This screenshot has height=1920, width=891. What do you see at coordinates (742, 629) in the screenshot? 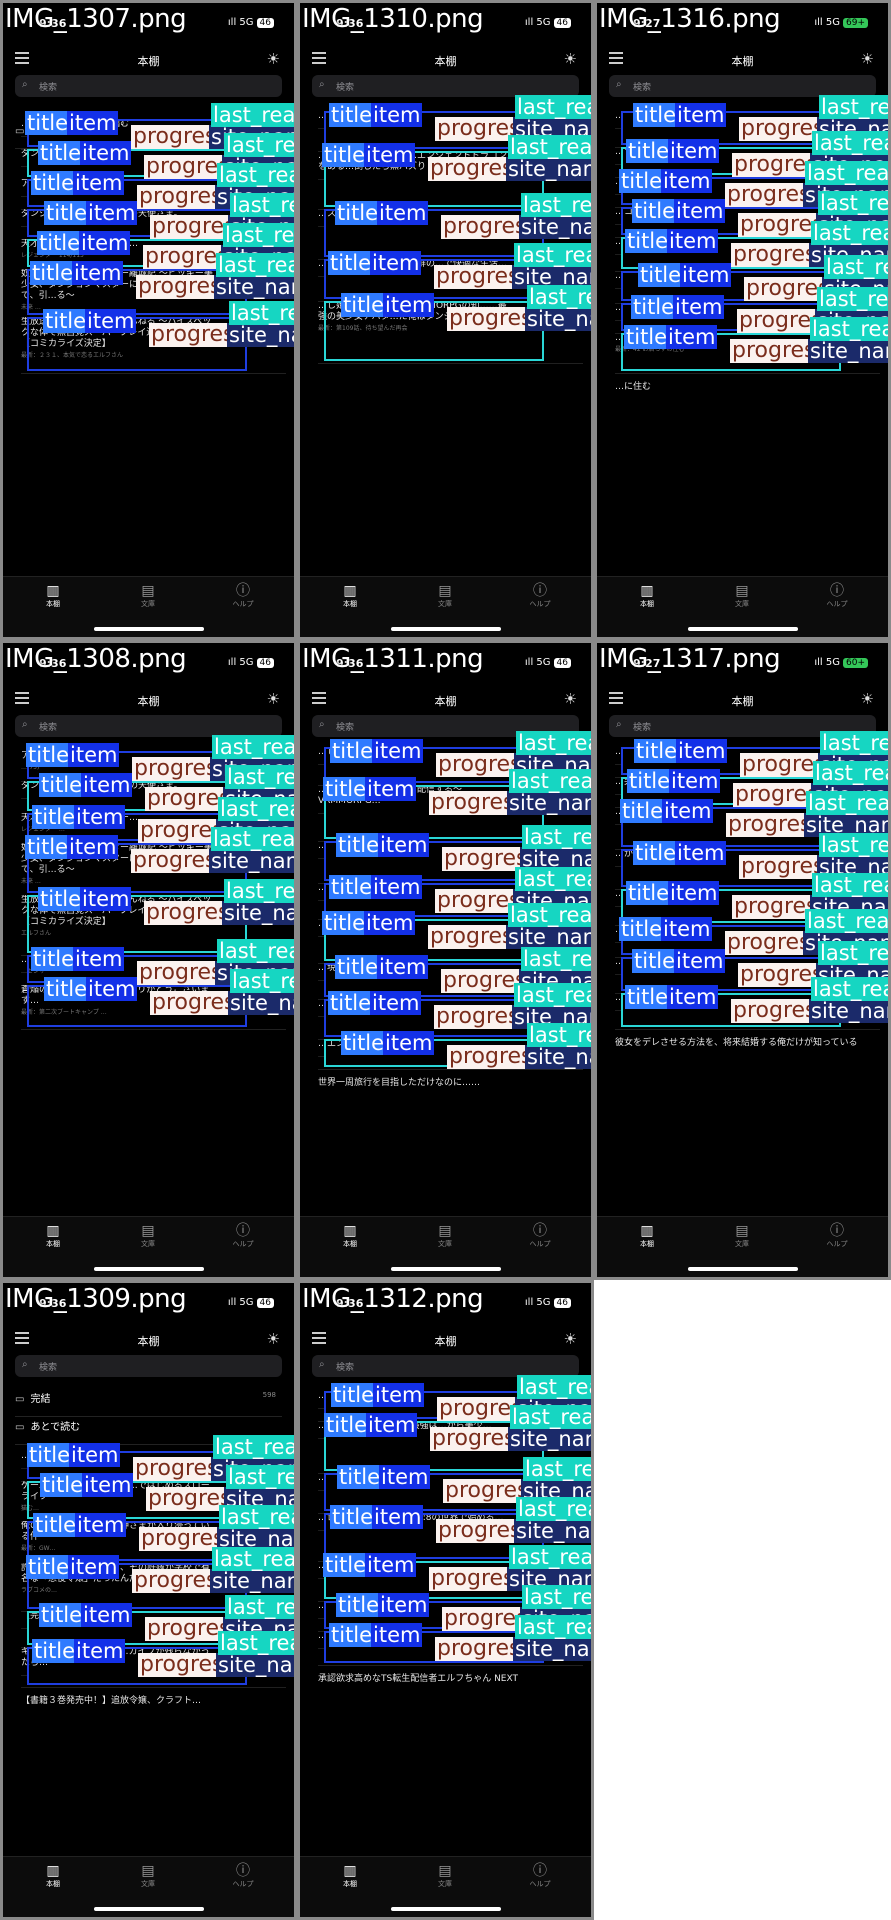
I see `home-indicator` at bounding box center [742, 629].